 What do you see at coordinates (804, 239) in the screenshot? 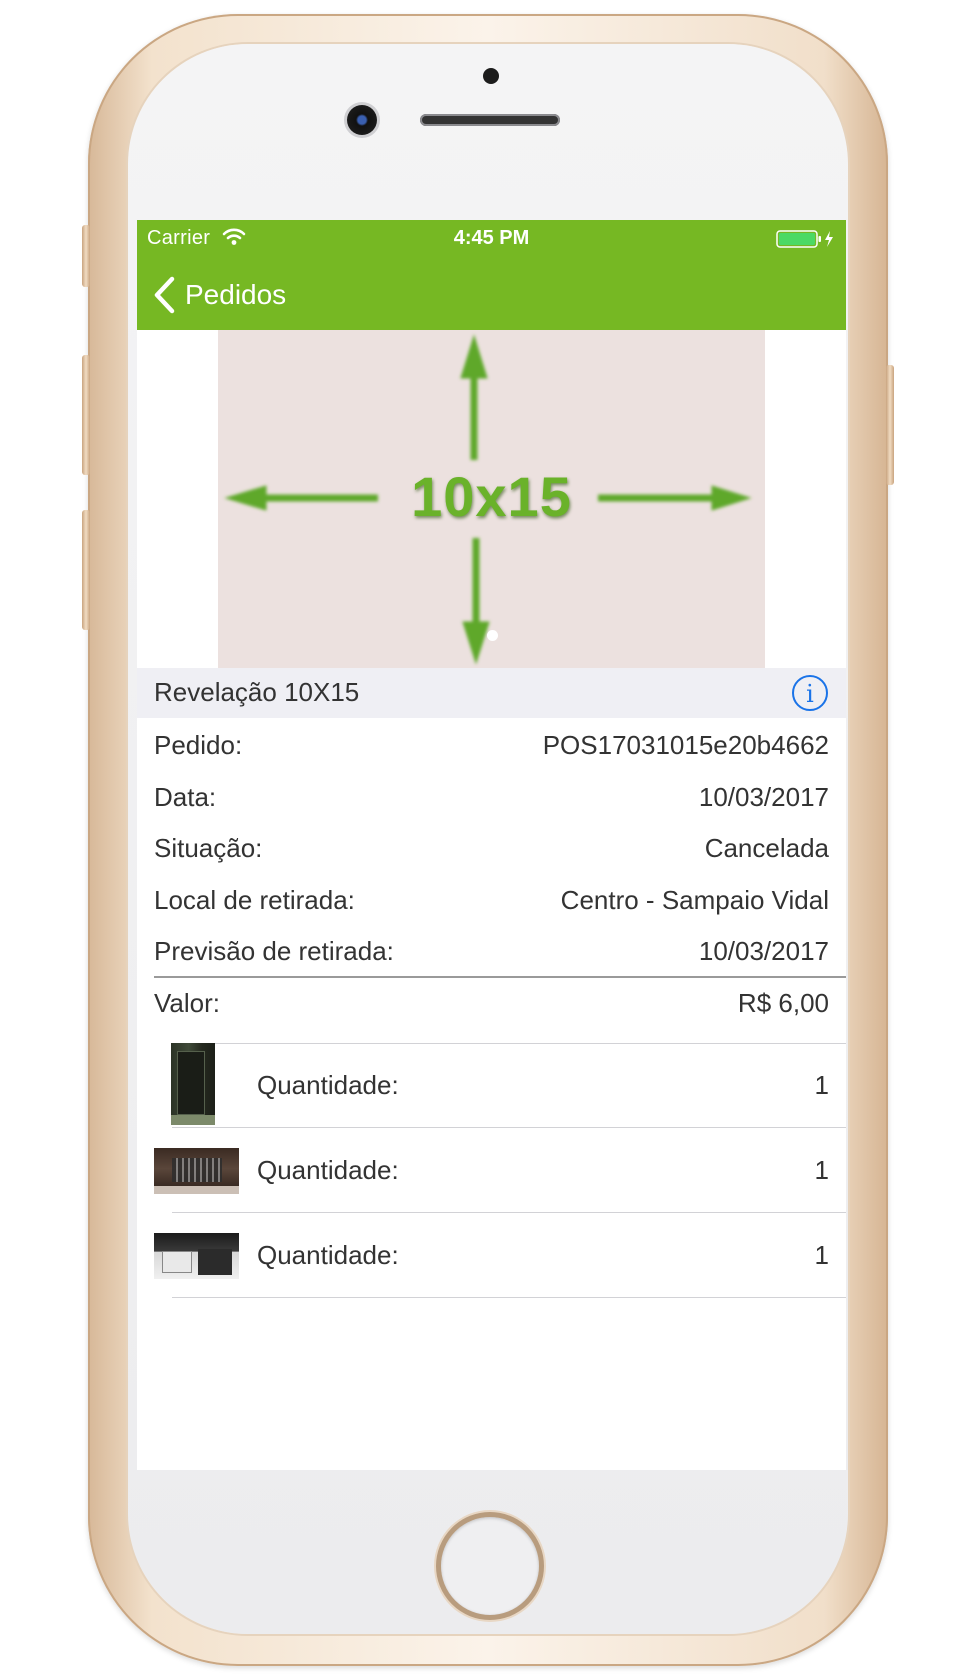
I see `battery-charging-icon` at bounding box center [804, 239].